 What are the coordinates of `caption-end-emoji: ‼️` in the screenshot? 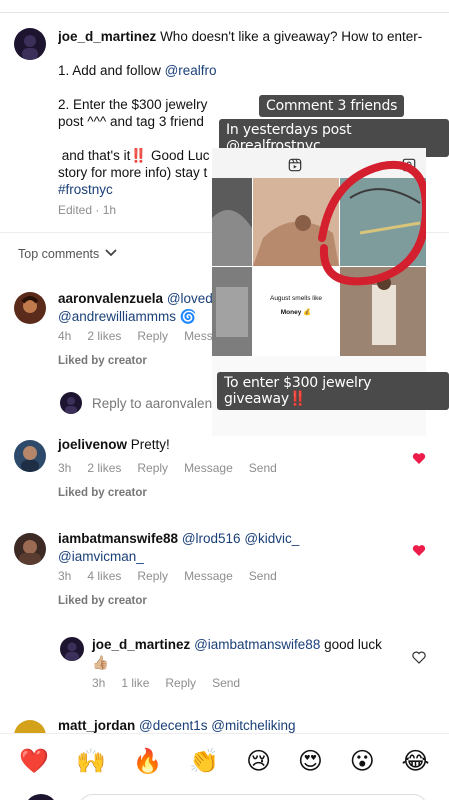 It's located at (139, 155).